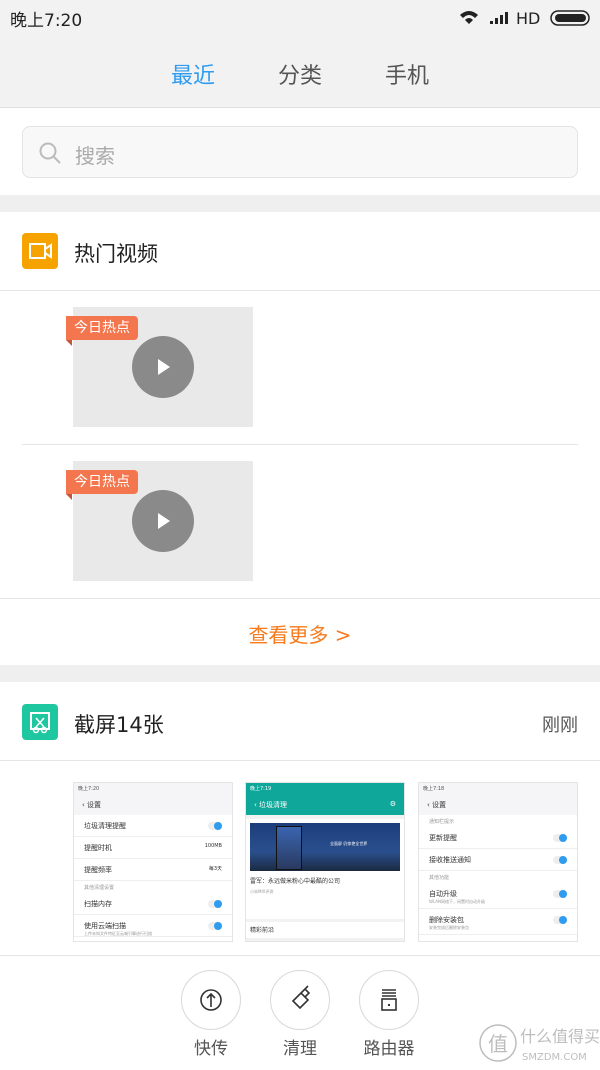  I want to click on screenshots-title: 截屏14张, so click(119, 725).